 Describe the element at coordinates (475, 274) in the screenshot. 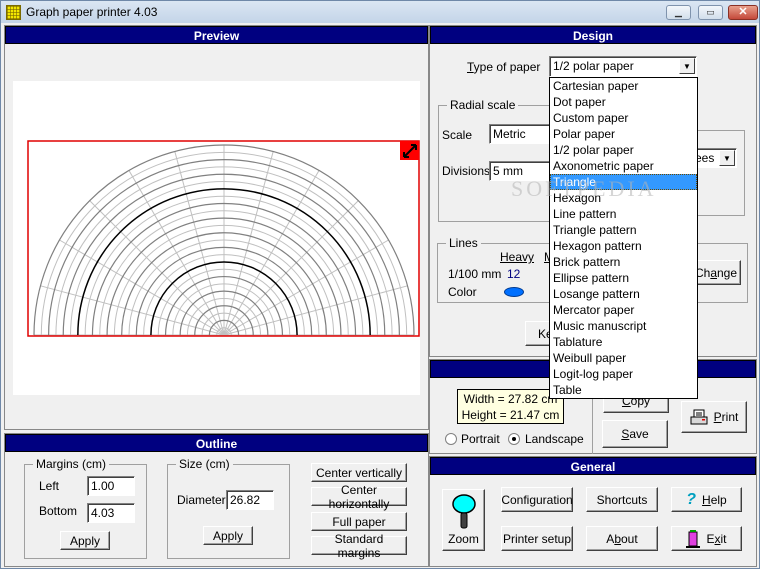

I see `thickness-label: 1/100 mm` at that location.